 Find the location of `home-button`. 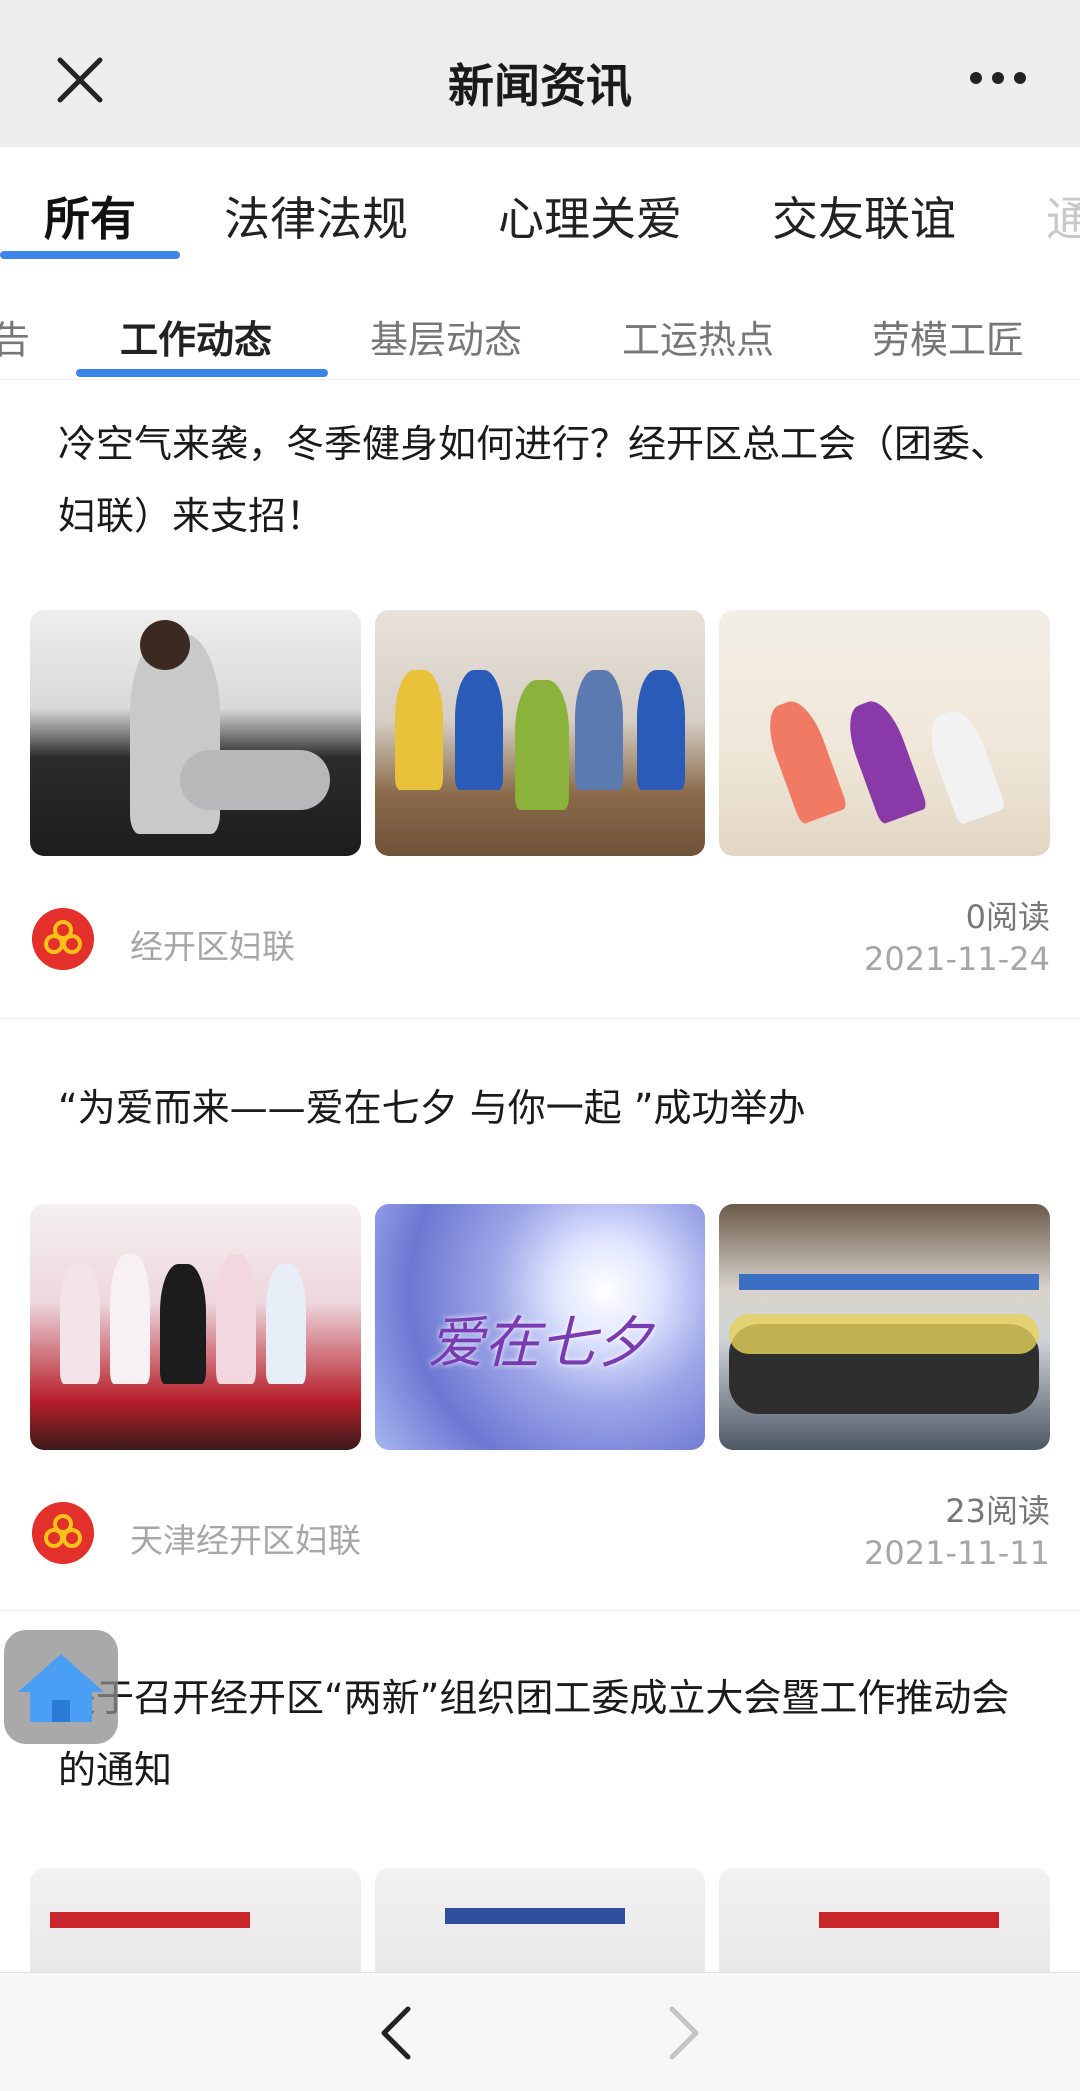

home-button is located at coordinates (61, 1687).